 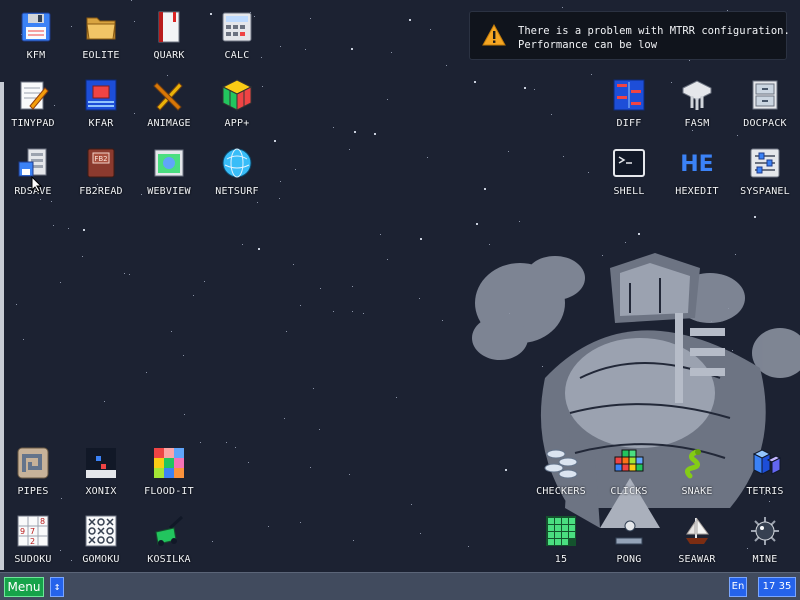 What do you see at coordinates (777, 587) in the screenshot?
I see `clock: 17 35` at bounding box center [777, 587].